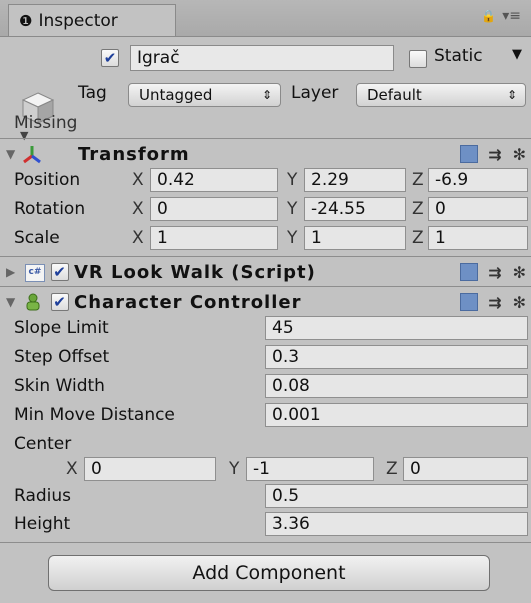  Describe the element at coordinates (60, 302) in the screenshot. I see `character-controller-enabled-checkbox: ✔` at that location.